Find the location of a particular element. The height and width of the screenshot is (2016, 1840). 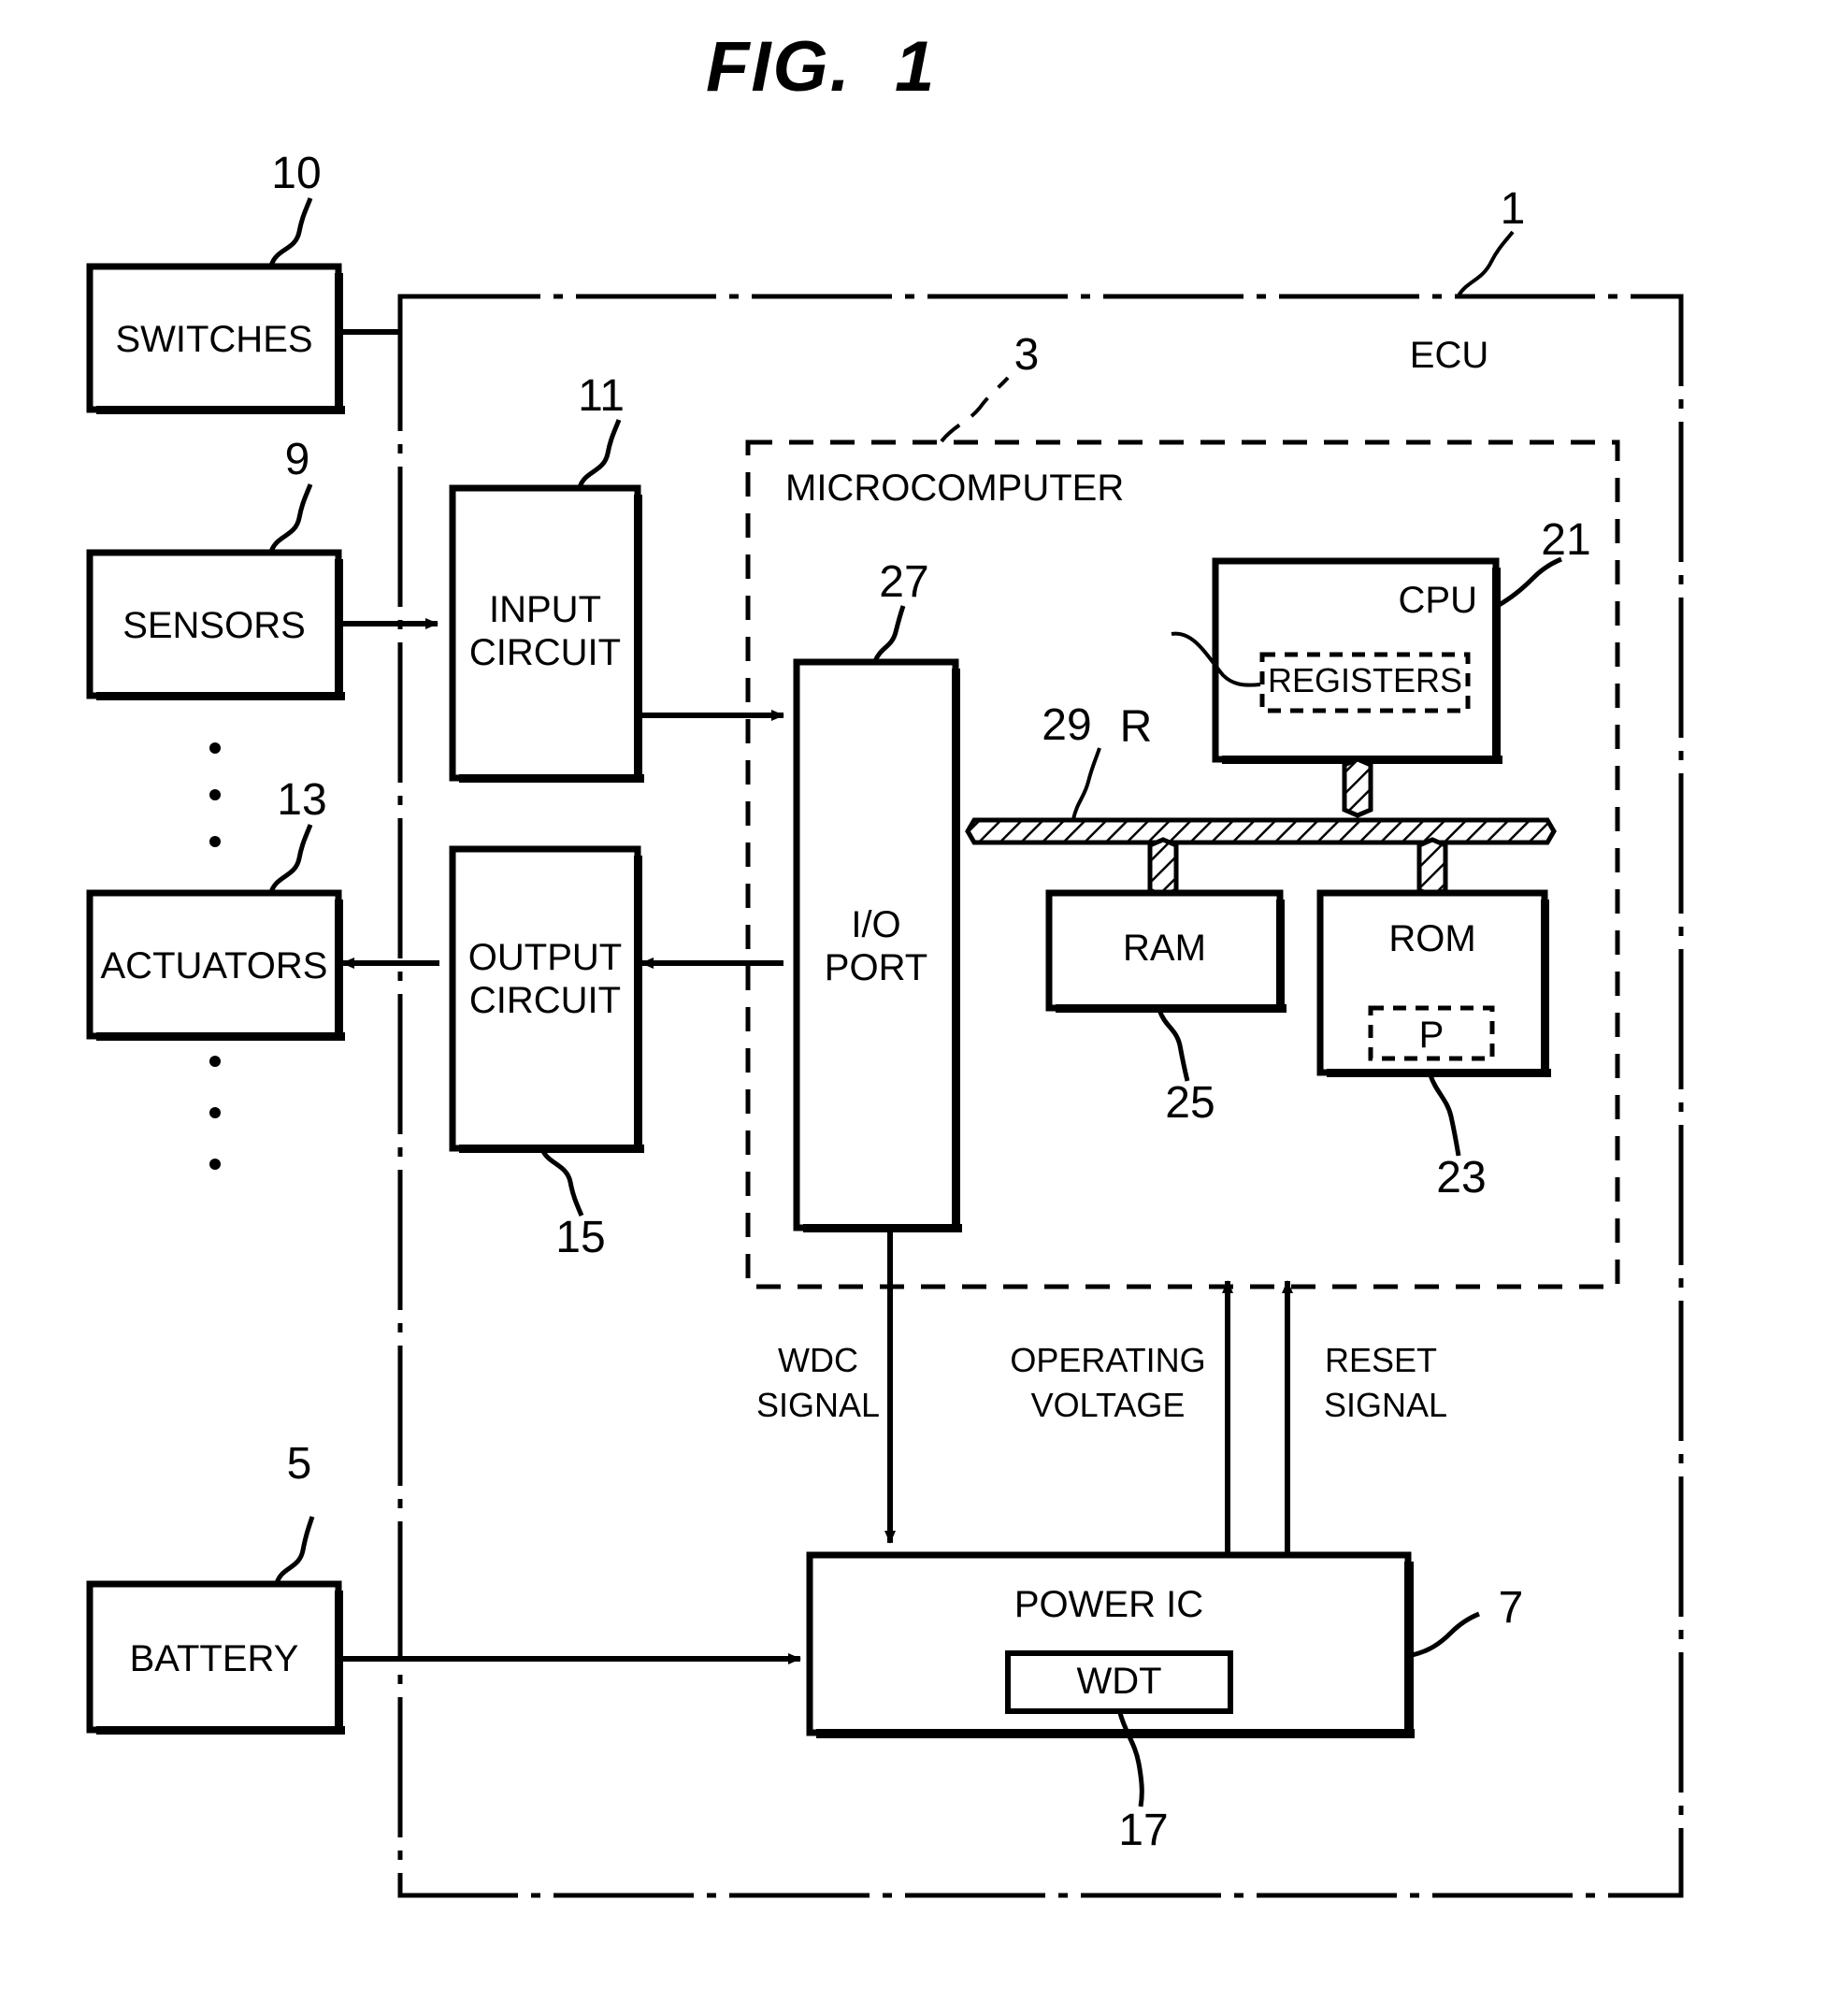

ref-10: 10 is located at coordinates (296, 173).